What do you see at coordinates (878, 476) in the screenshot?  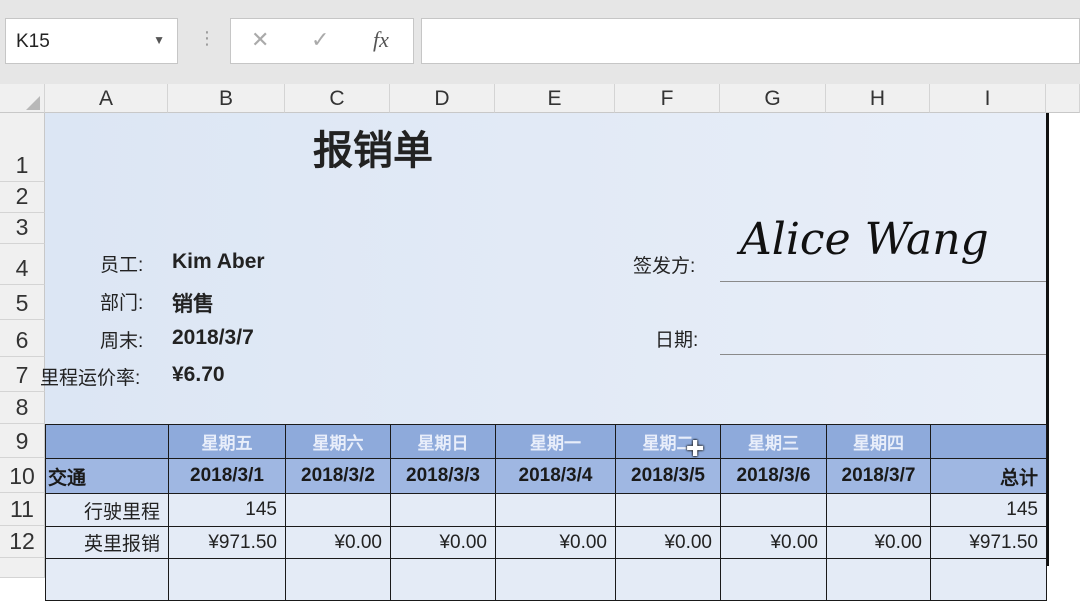 I see `date-header: 2018/3/7` at bounding box center [878, 476].